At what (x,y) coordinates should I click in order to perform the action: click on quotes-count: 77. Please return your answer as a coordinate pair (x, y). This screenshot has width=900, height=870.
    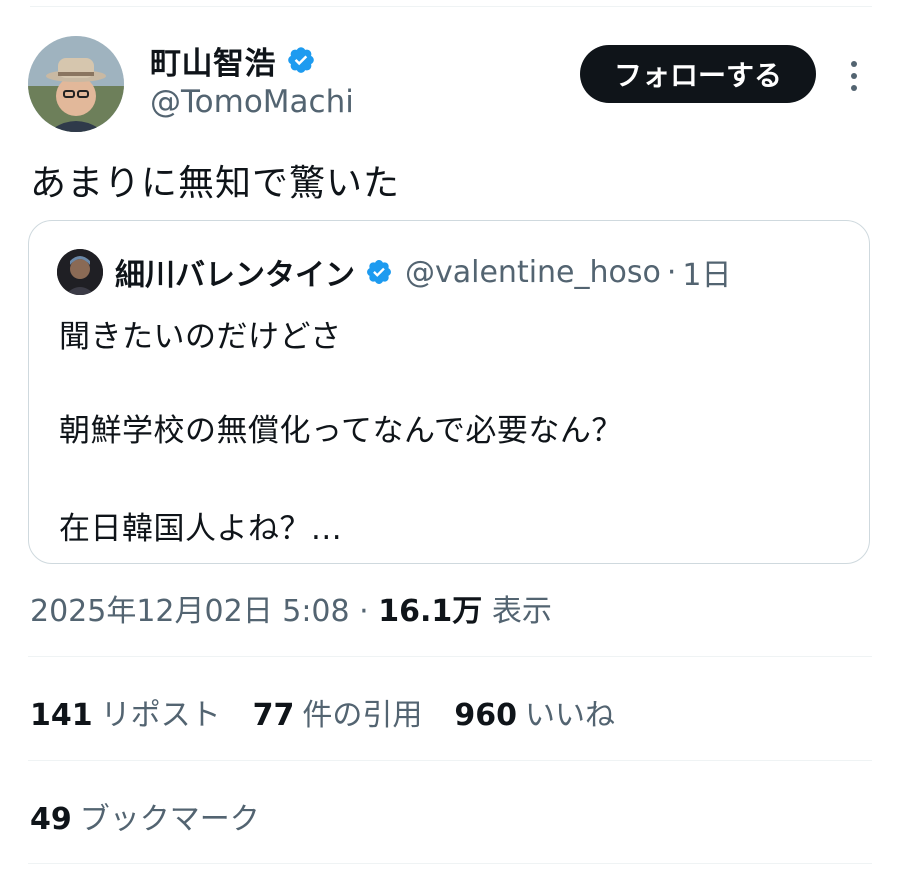
    Looking at the image, I should click on (273, 715).